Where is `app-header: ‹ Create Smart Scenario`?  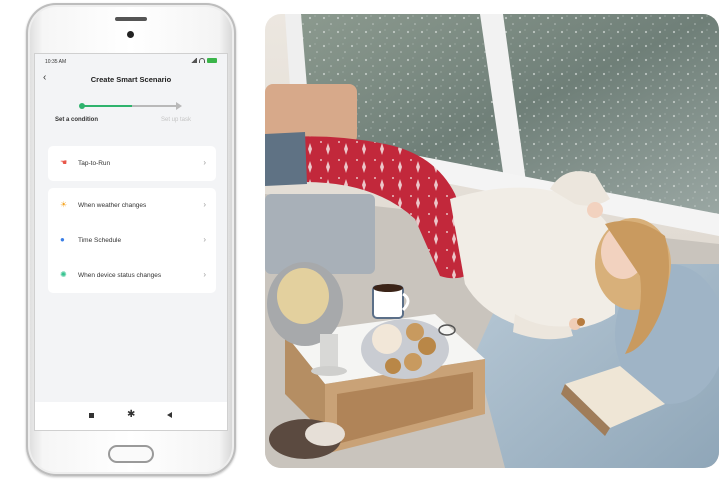 app-header: ‹ Create Smart Scenario is located at coordinates (131, 79).